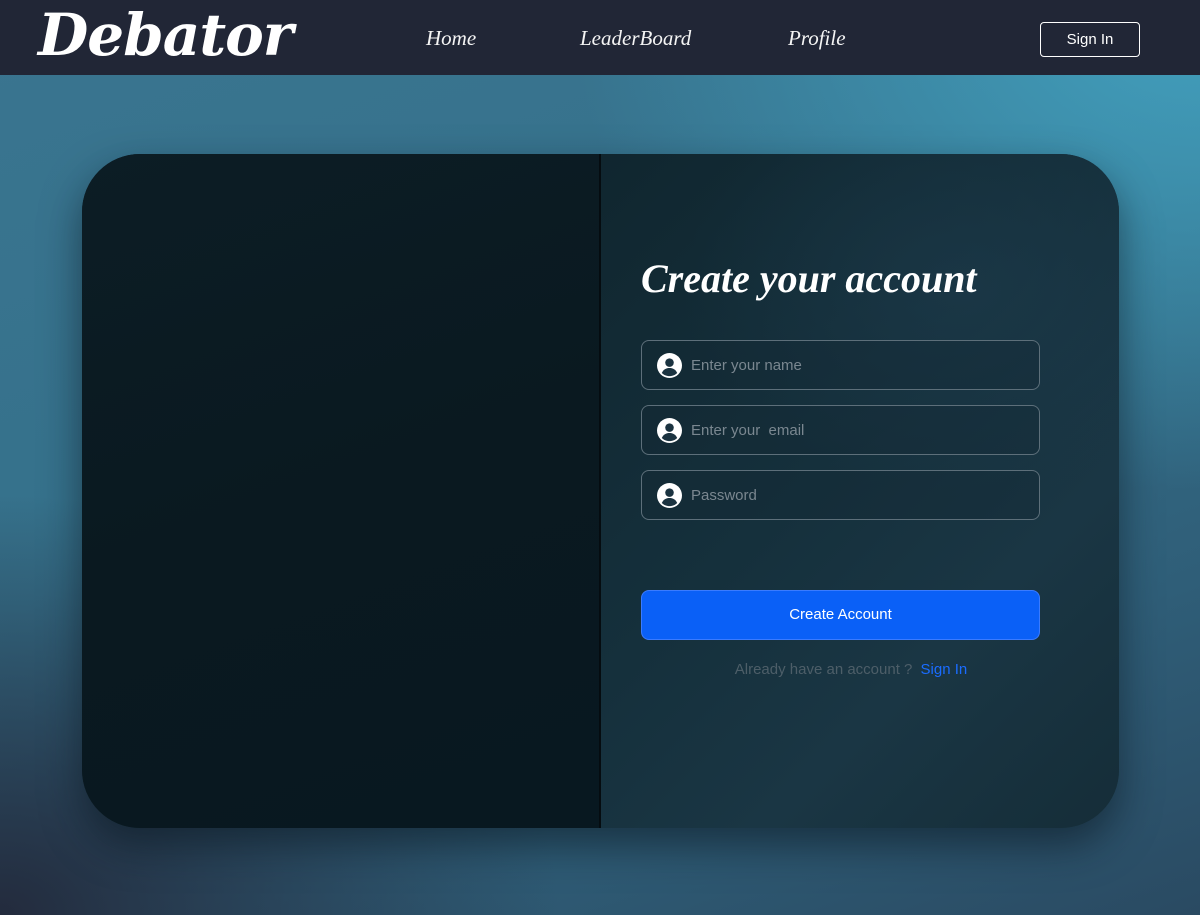  Describe the element at coordinates (817, 38) in the screenshot. I see `nav-link-profile: Profile` at that location.